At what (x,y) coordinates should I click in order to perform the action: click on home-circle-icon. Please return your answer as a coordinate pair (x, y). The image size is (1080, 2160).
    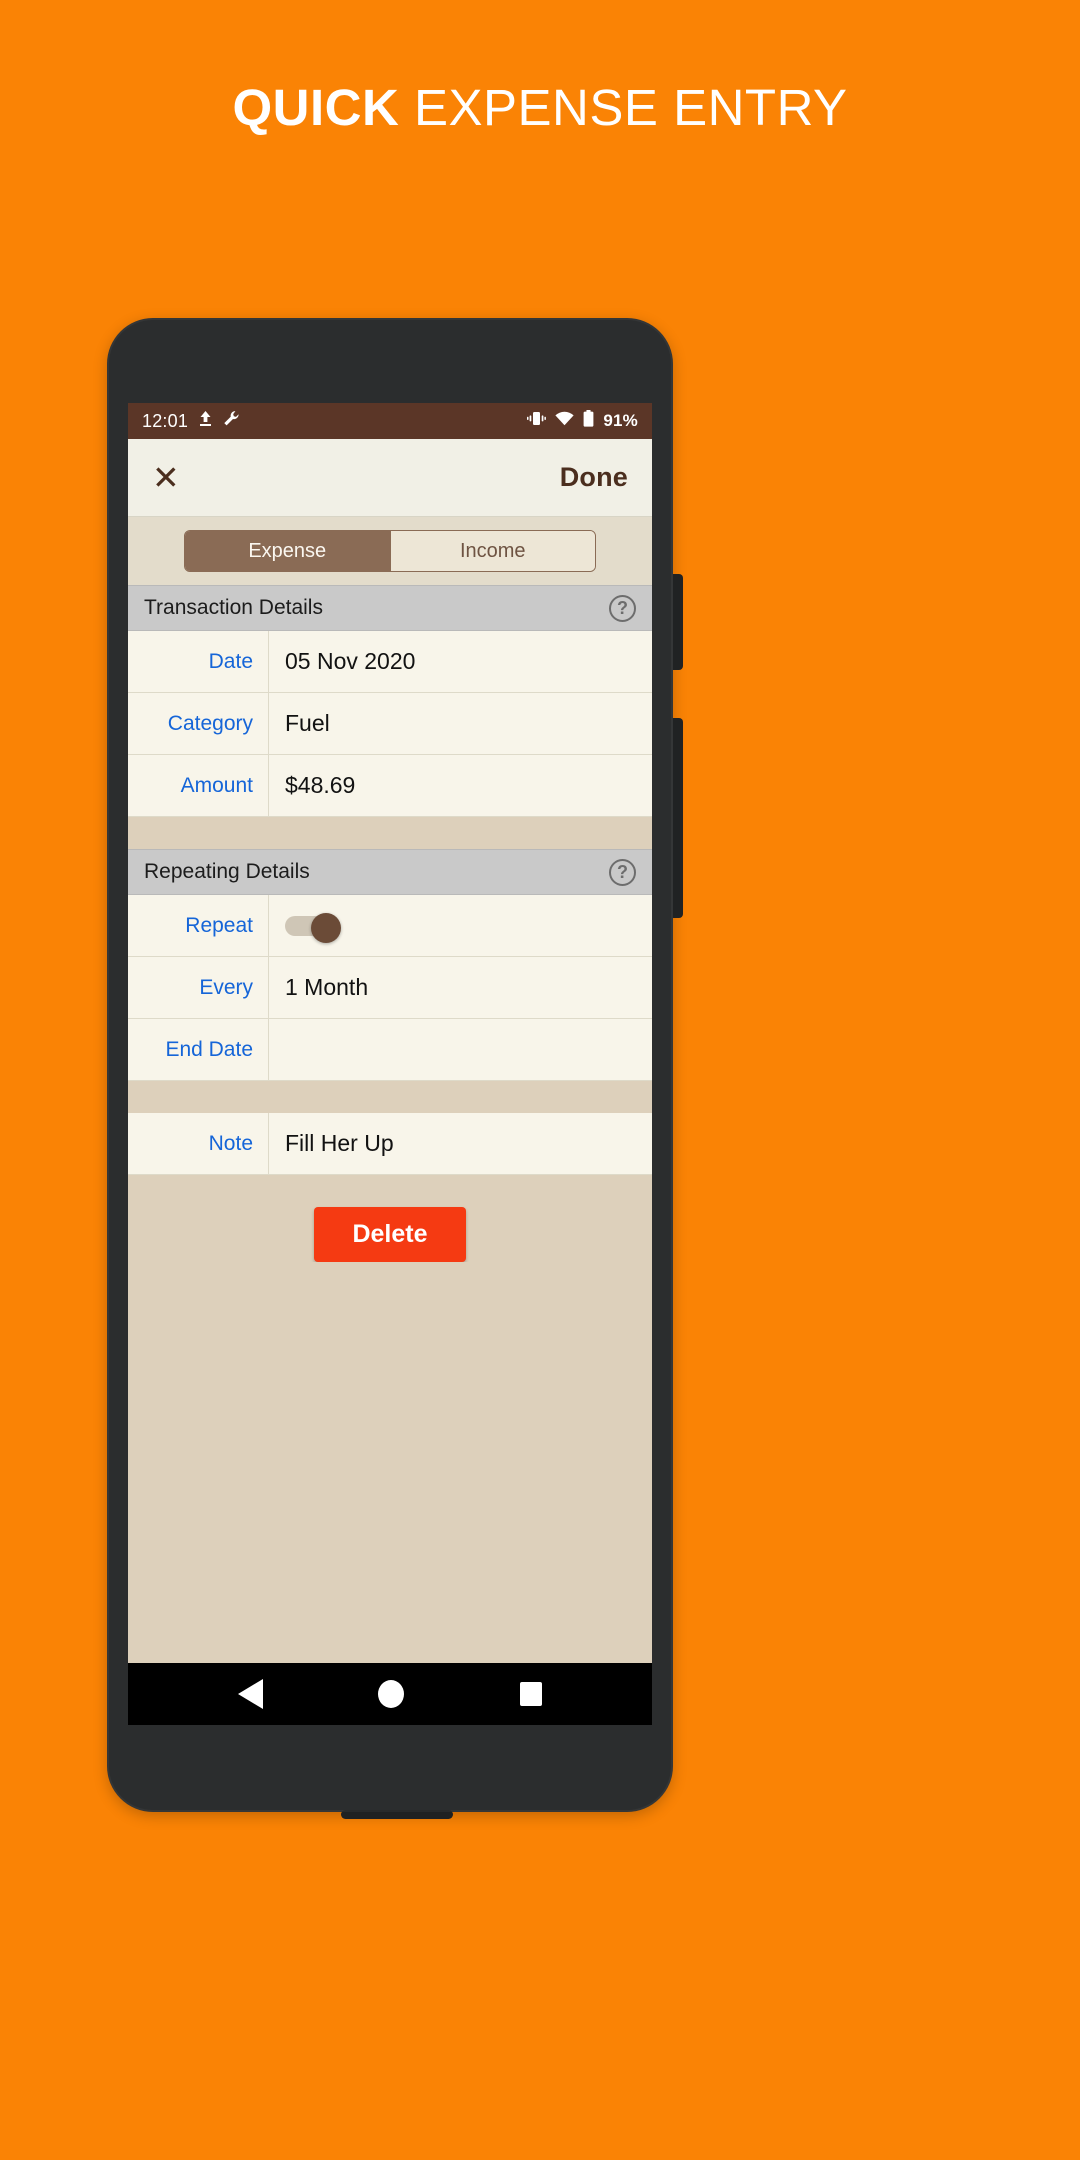
    Looking at the image, I should click on (391, 1694).